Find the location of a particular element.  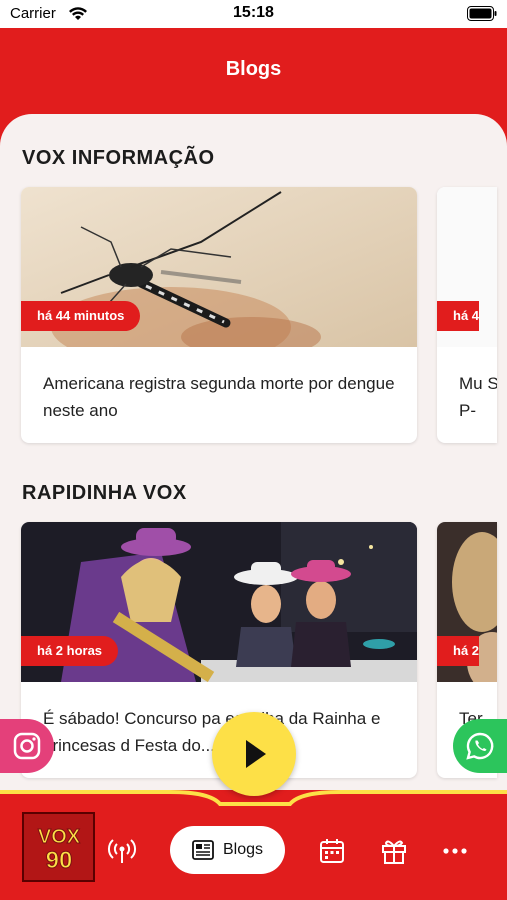

promotions-button is located at coordinates (394, 851).